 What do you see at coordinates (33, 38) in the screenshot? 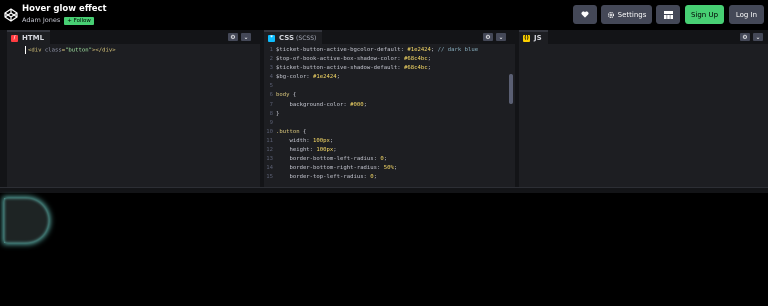
I see `html-tab-label: HTML` at bounding box center [33, 38].